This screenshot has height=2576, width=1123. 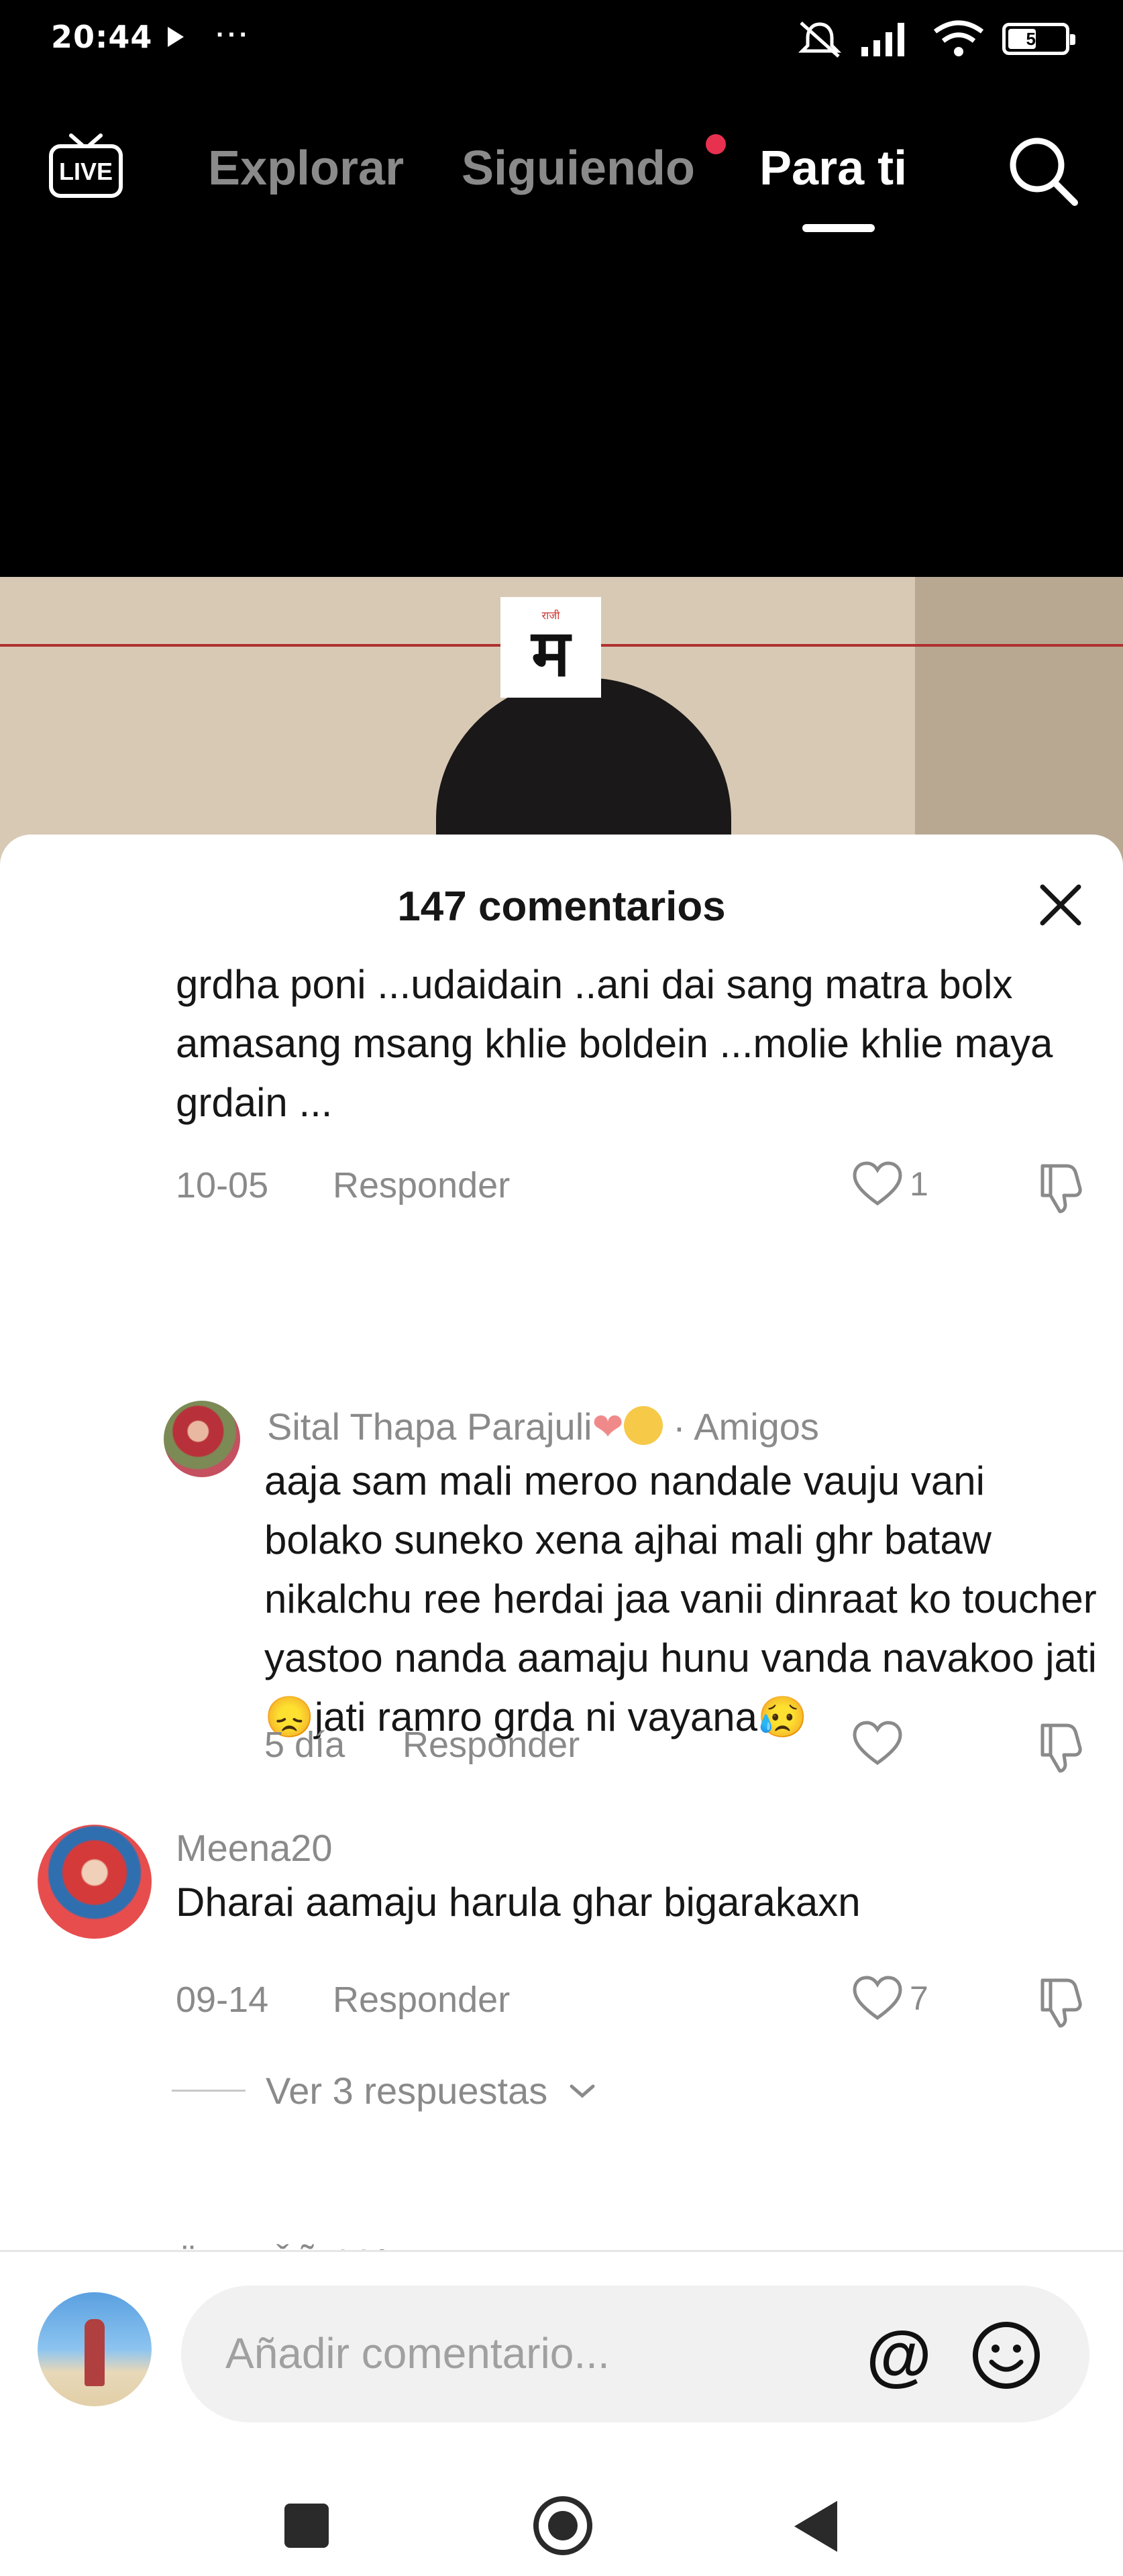 I want to click on comments-count-title: 147 comentarios, so click(x=561, y=906).